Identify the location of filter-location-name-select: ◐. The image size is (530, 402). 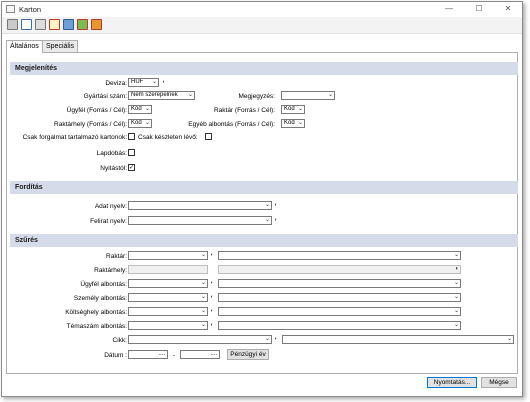
(339, 269).